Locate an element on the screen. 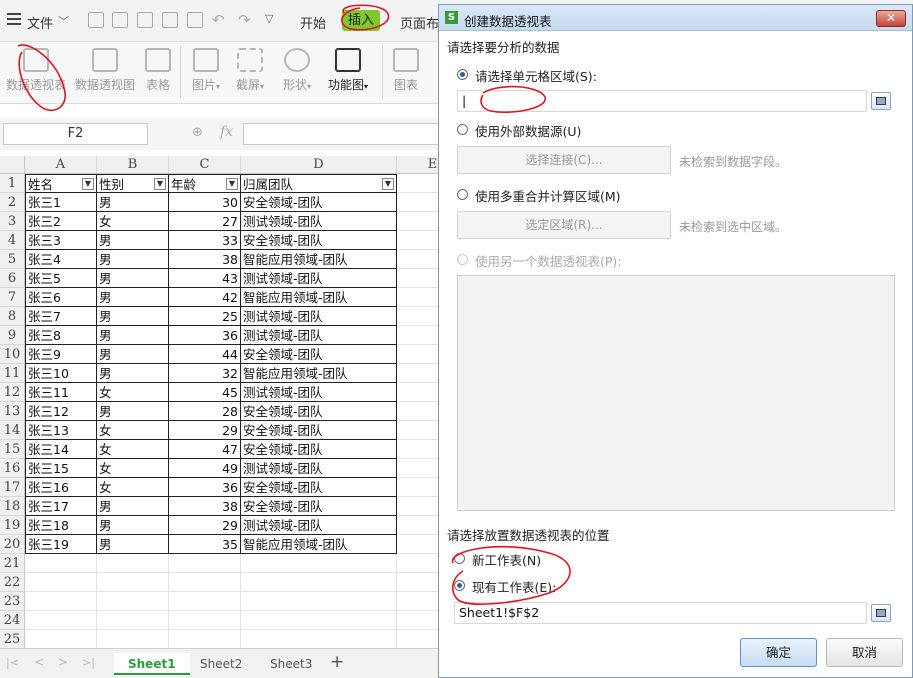 Image resolution: width=913 pixels, height=678 pixels. row-header: 14 is located at coordinates (12, 430).